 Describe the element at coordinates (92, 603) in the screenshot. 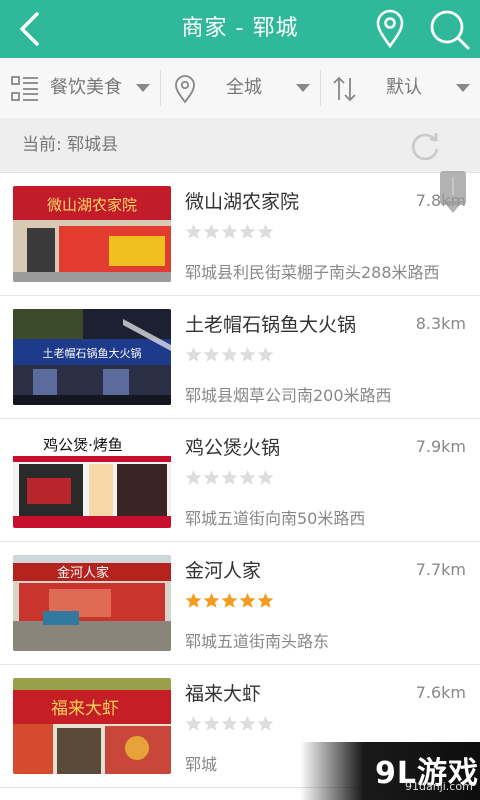

I see `merchant-photo: 金河人家` at that location.